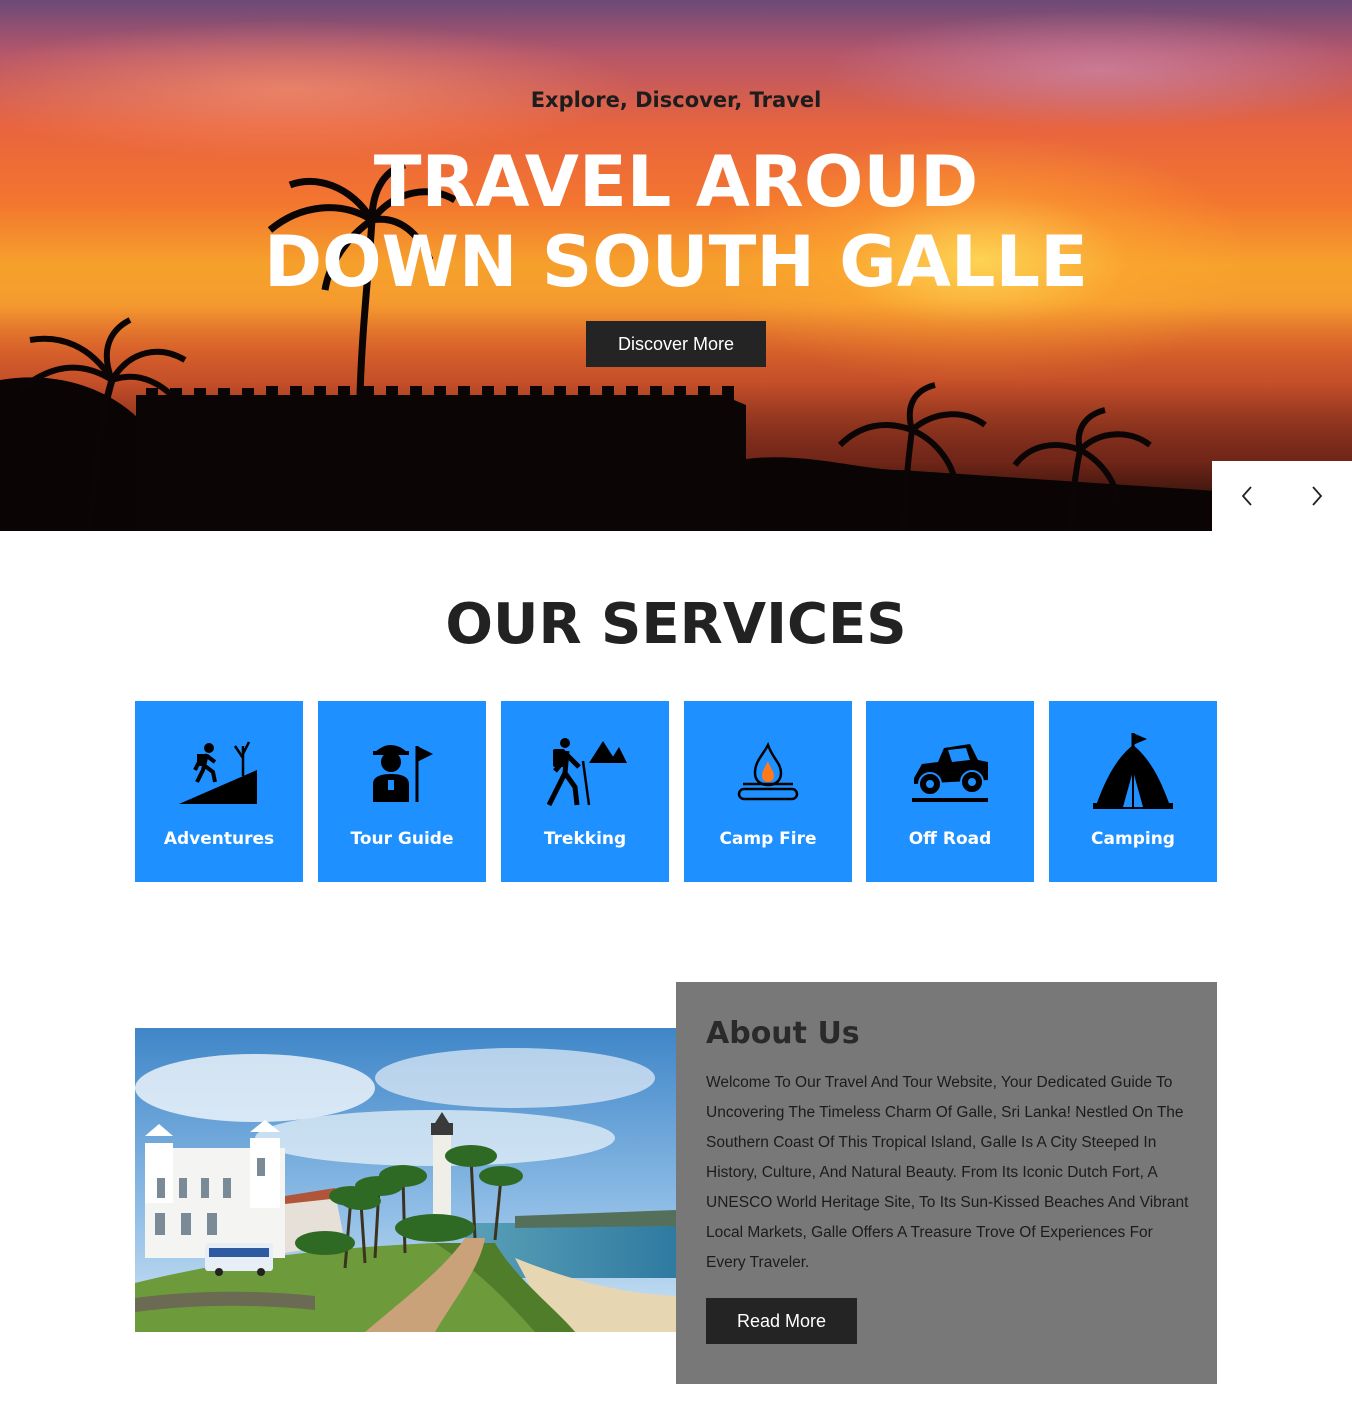 This screenshot has height=1406, width=1352. I want to click on service-card-adventures: Adventures, so click(219, 791).